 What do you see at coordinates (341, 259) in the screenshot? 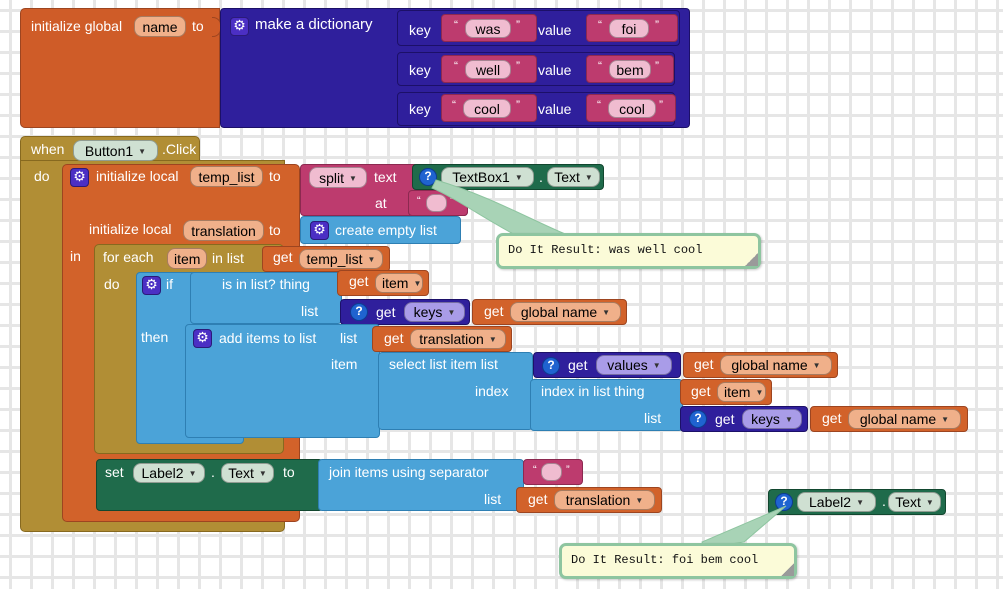
I see `get-temp-list-dropdown: temp_list ▼` at bounding box center [341, 259].